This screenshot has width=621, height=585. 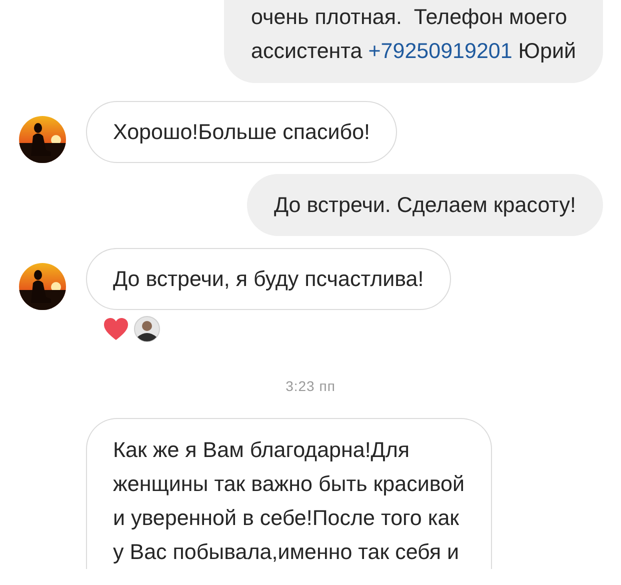 I want to click on sent-message: очень плотная. Телефон моего ассистента +79250919201 Юрий, so click(x=413, y=41).